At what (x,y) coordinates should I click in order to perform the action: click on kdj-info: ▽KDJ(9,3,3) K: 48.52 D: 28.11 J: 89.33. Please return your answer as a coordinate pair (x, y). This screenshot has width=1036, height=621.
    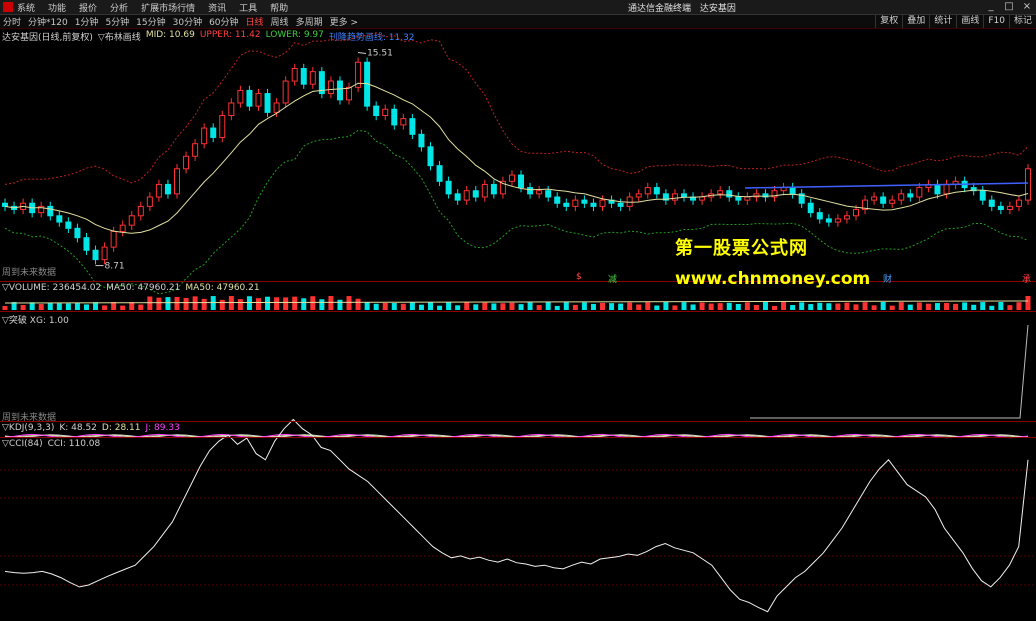
    Looking at the image, I should click on (93, 428).